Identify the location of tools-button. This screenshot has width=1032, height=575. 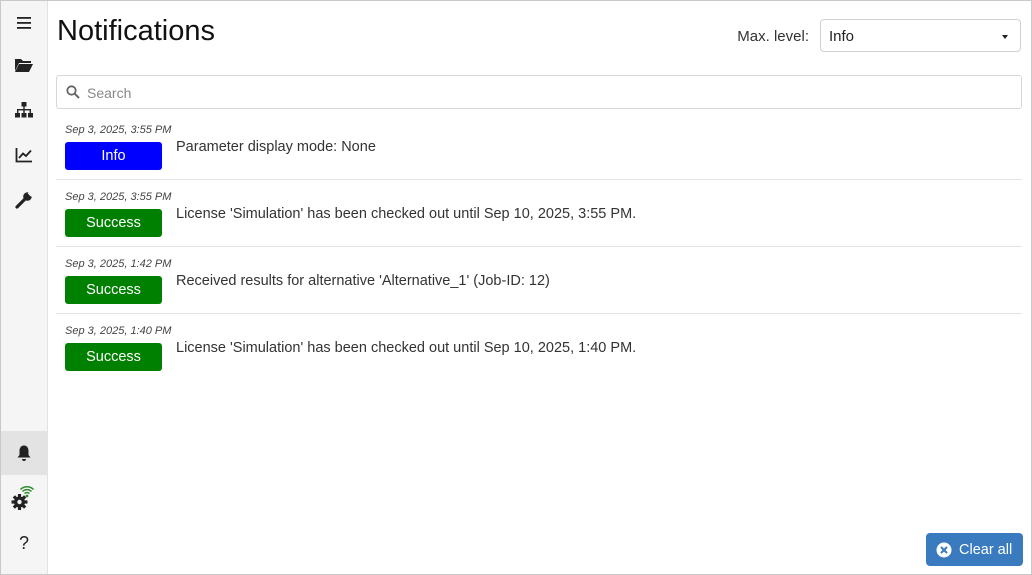
(24, 200).